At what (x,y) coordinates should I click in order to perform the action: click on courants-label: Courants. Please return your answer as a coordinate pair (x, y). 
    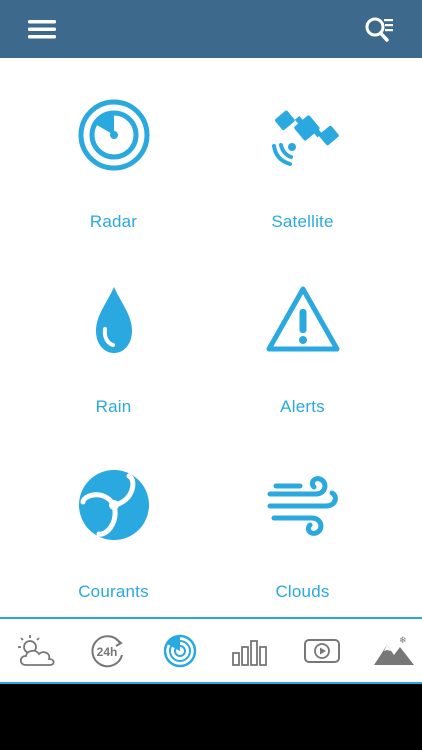
    Looking at the image, I should click on (113, 591).